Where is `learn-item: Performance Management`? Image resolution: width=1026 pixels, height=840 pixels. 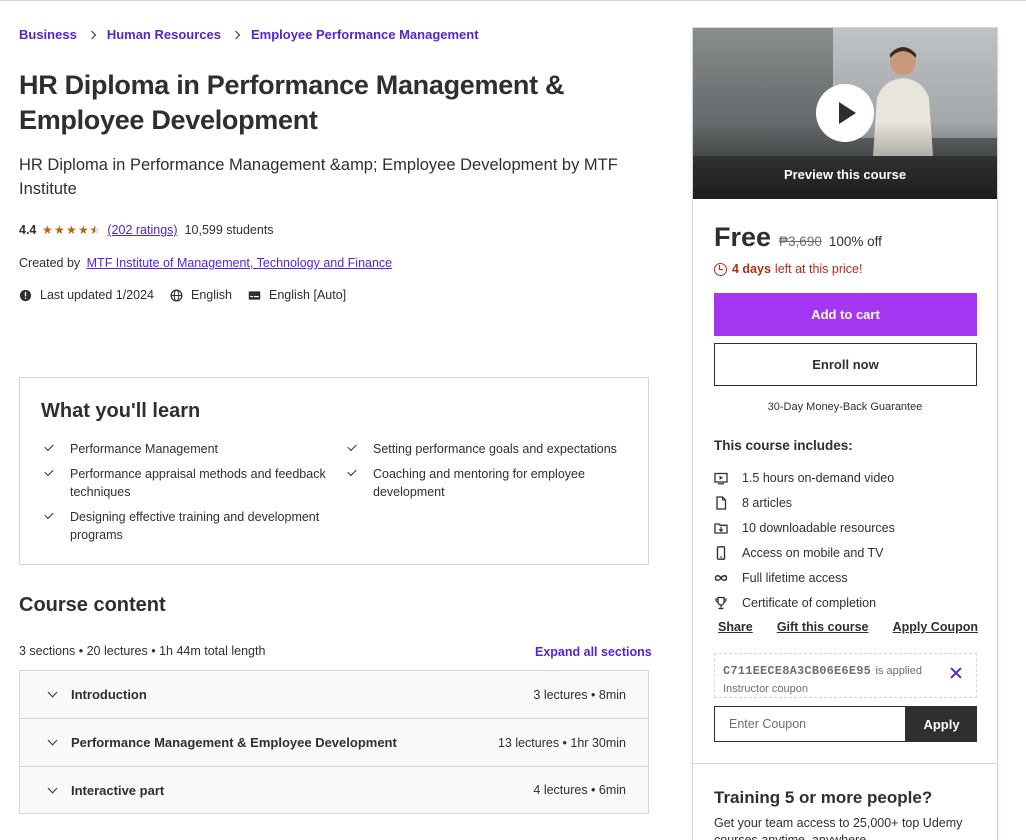
learn-item: Performance Management is located at coordinates (192, 449).